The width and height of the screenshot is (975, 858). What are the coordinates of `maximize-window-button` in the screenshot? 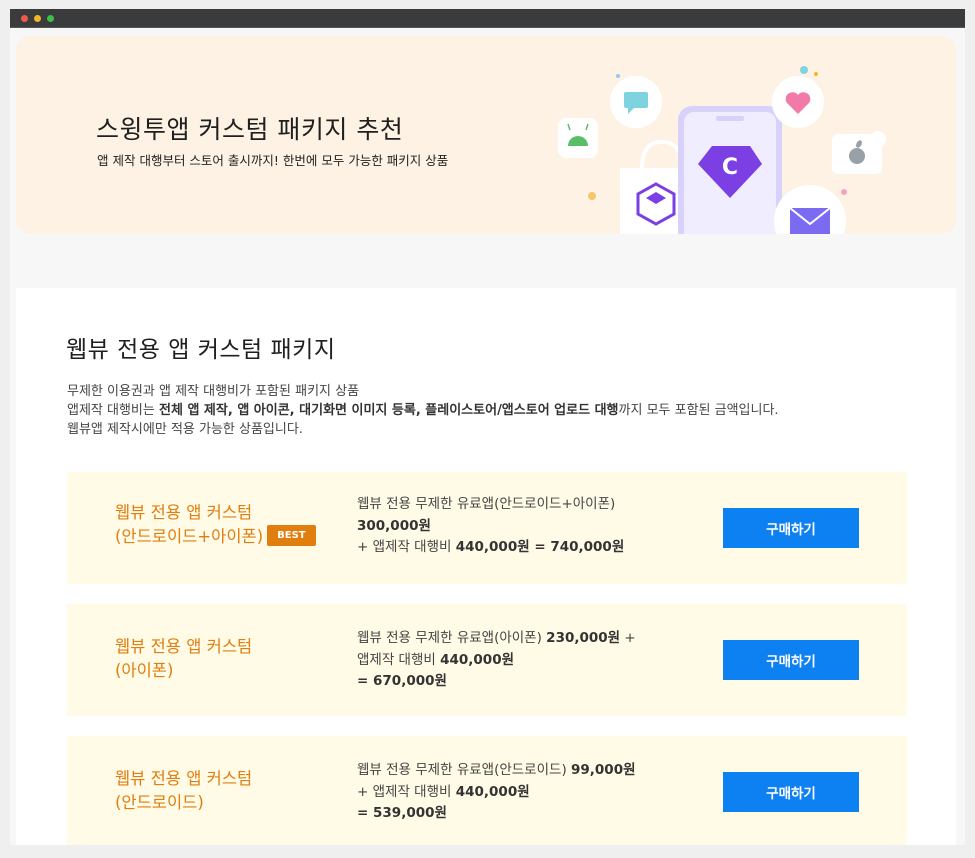 It's located at (50, 18).